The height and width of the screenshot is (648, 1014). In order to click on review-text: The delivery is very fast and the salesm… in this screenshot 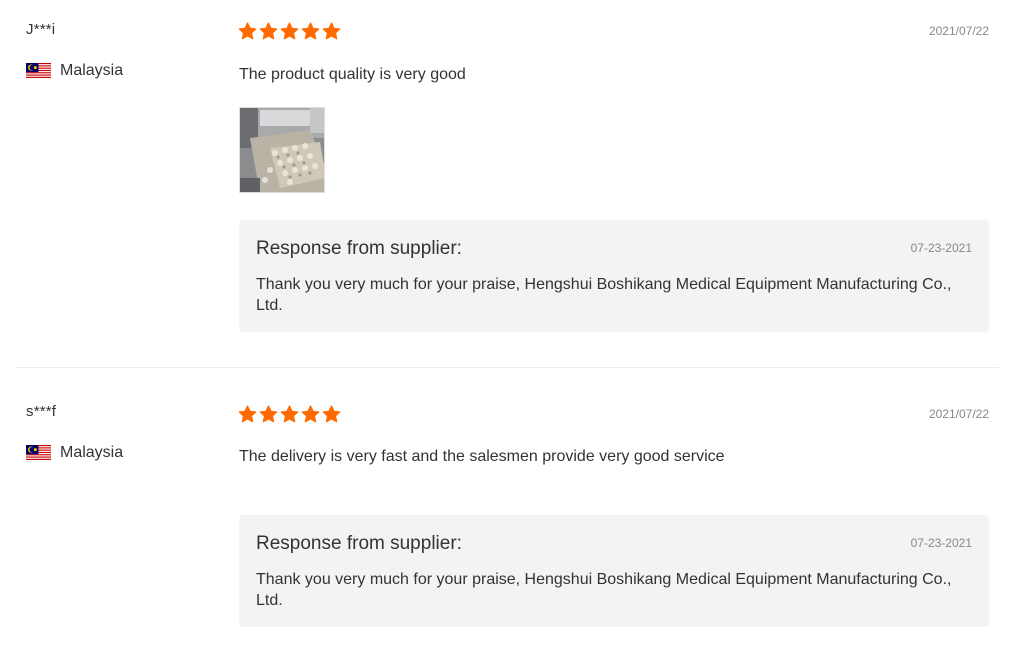, I will do `click(482, 456)`.